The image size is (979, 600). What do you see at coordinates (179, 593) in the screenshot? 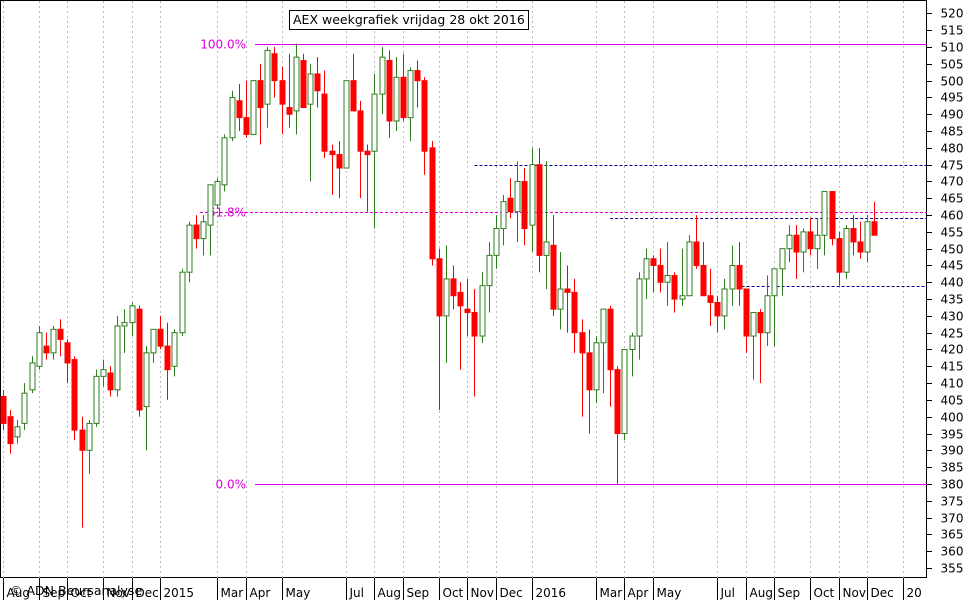
I see `x-tick-label: 2015` at bounding box center [179, 593].